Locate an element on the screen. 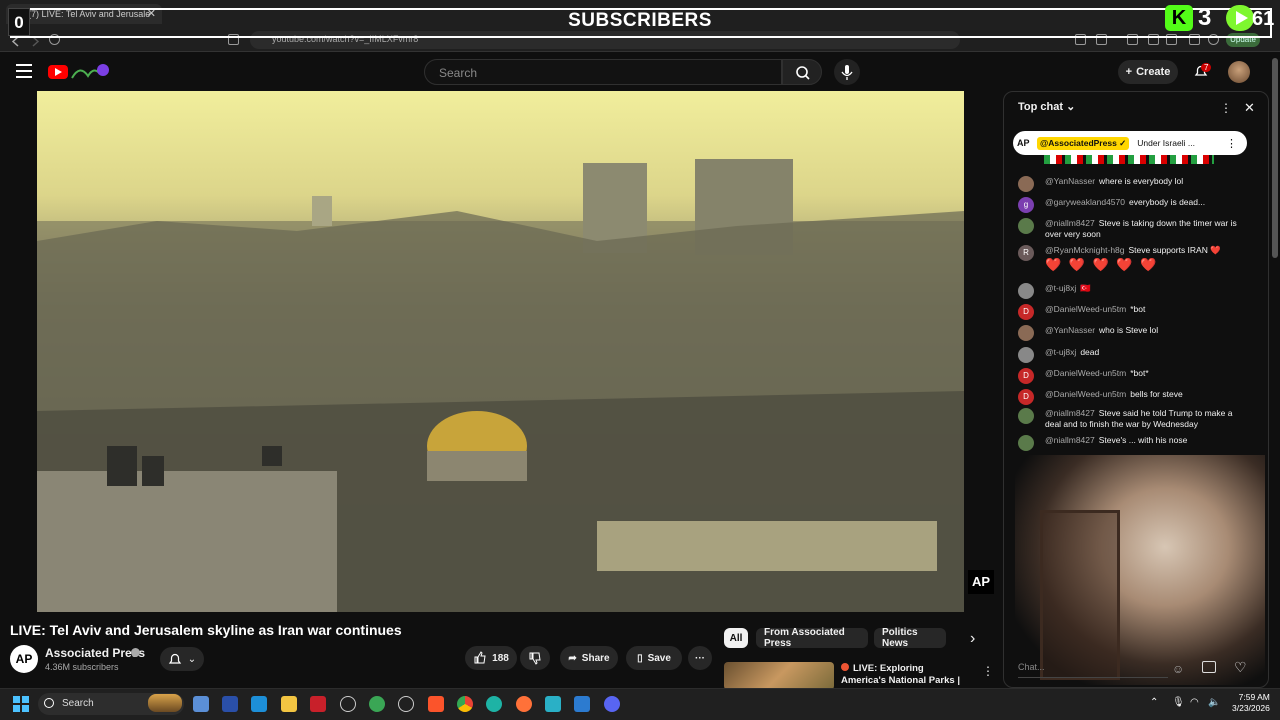 Image resolution: width=1280 pixels, height=720 pixels. voice-search-icon is located at coordinates (847, 72).